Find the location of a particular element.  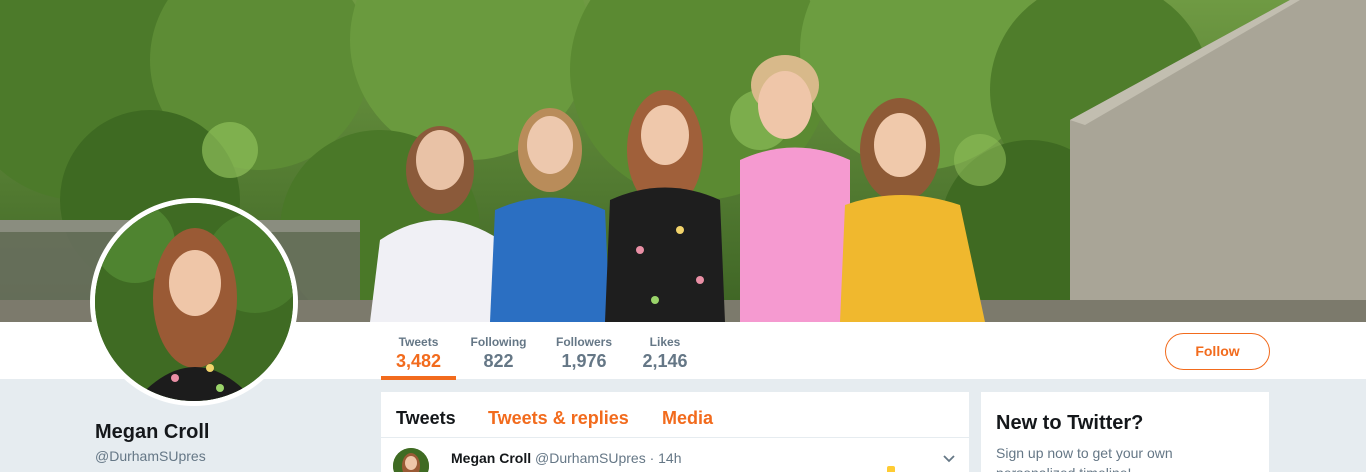

stat-tweets: Tweets 3,482 is located at coordinates (418, 351).